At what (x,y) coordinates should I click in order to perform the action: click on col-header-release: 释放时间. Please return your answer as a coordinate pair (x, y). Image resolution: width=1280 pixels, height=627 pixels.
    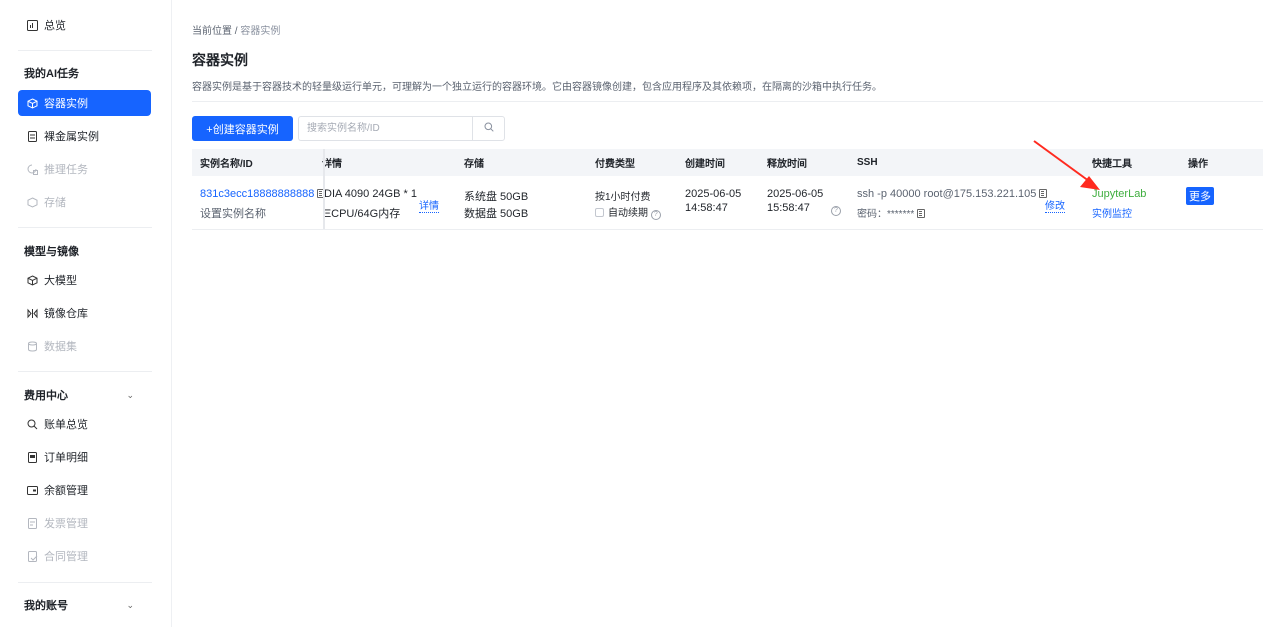
    Looking at the image, I should click on (787, 164).